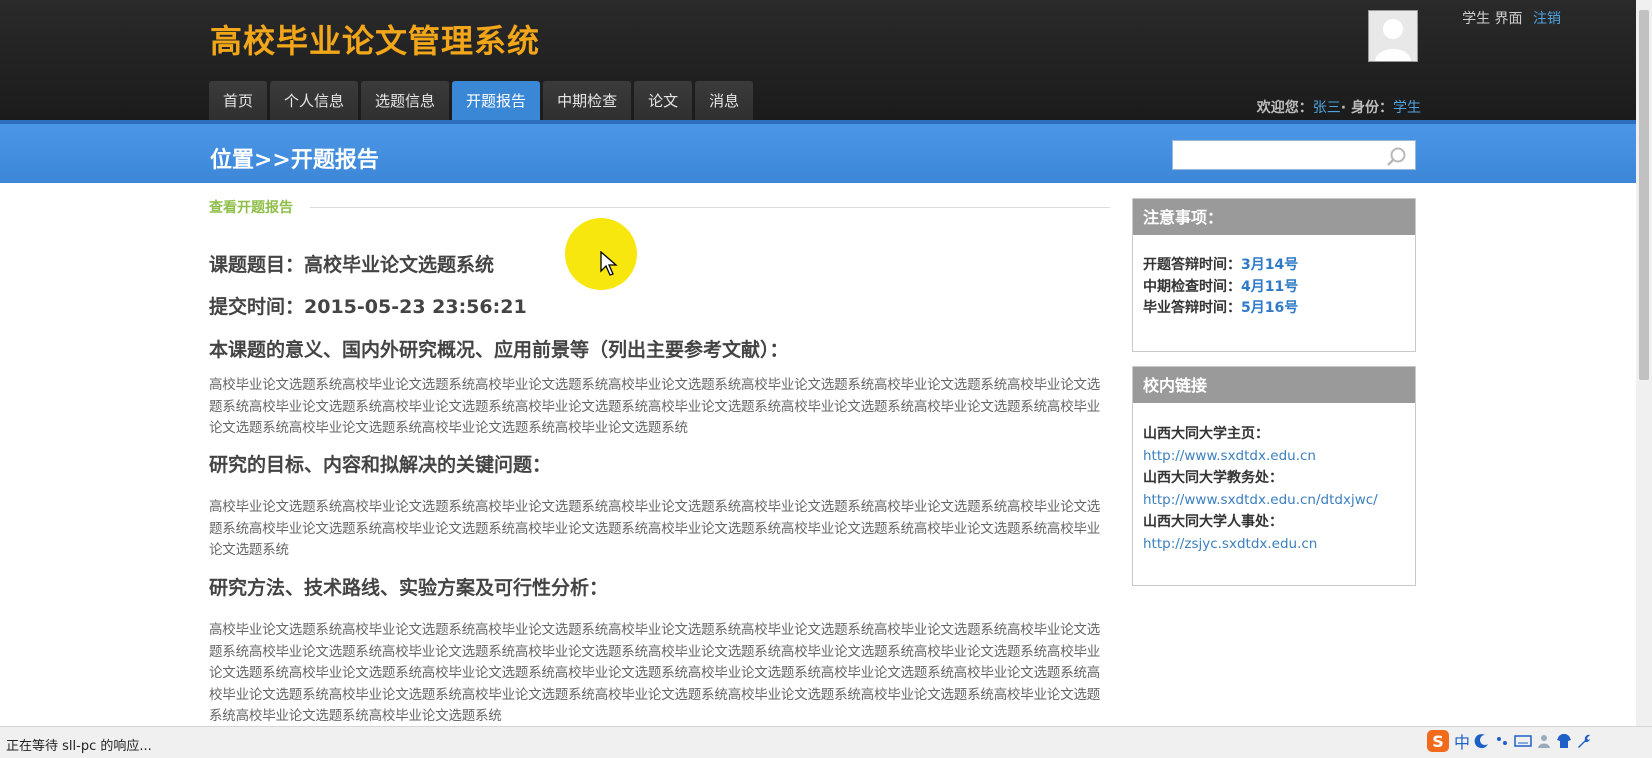 The image size is (1652, 758). Describe the element at coordinates (1192, 286) in the screenshot. I see `notice-label: 中期检查时间：` at that location.